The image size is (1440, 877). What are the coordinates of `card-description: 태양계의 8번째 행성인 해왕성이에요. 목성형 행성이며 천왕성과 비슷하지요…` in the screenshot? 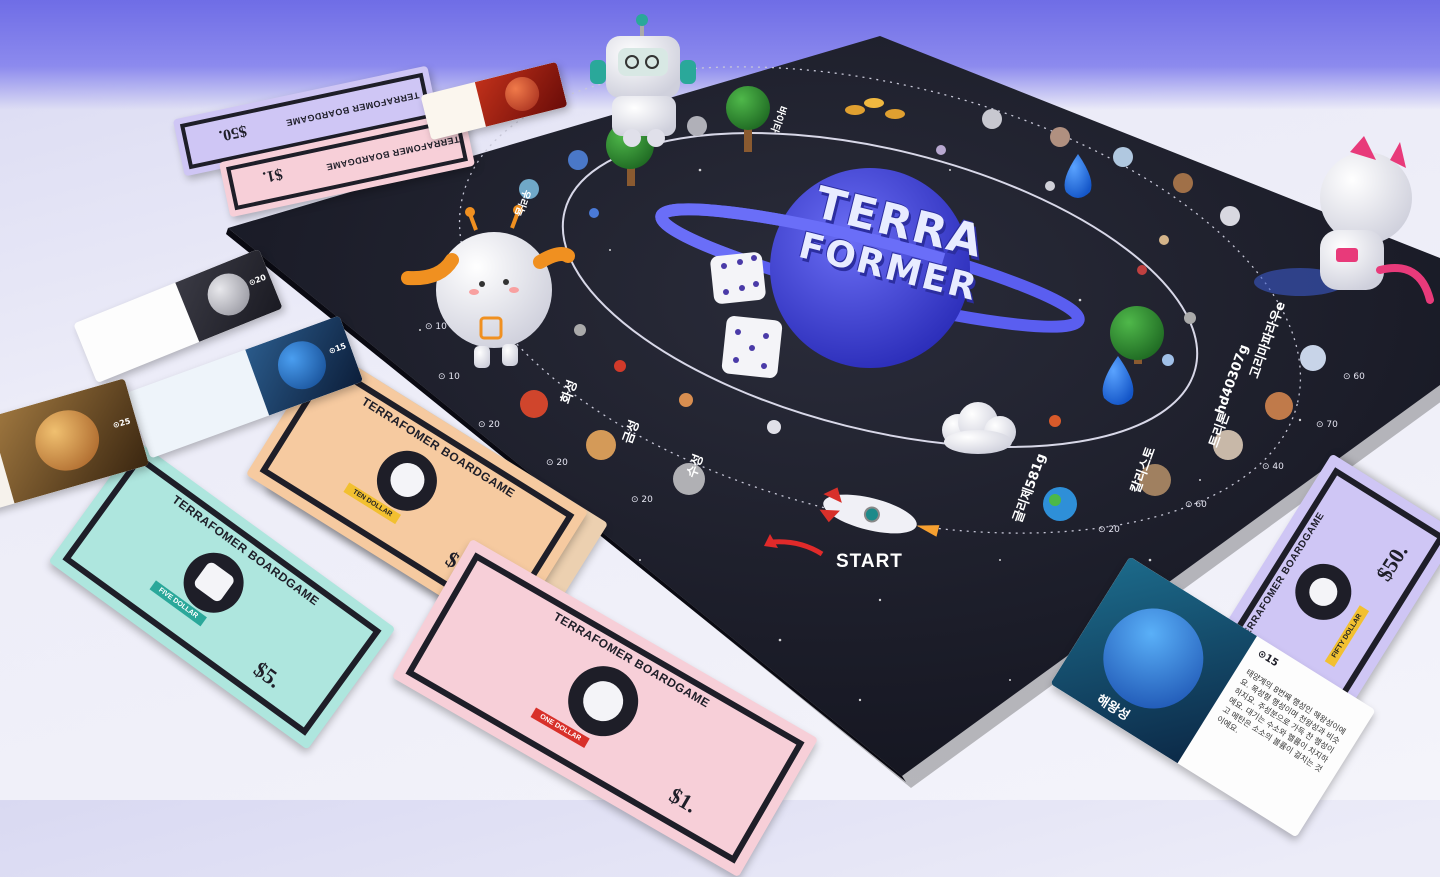 It's located at (1281, 720).